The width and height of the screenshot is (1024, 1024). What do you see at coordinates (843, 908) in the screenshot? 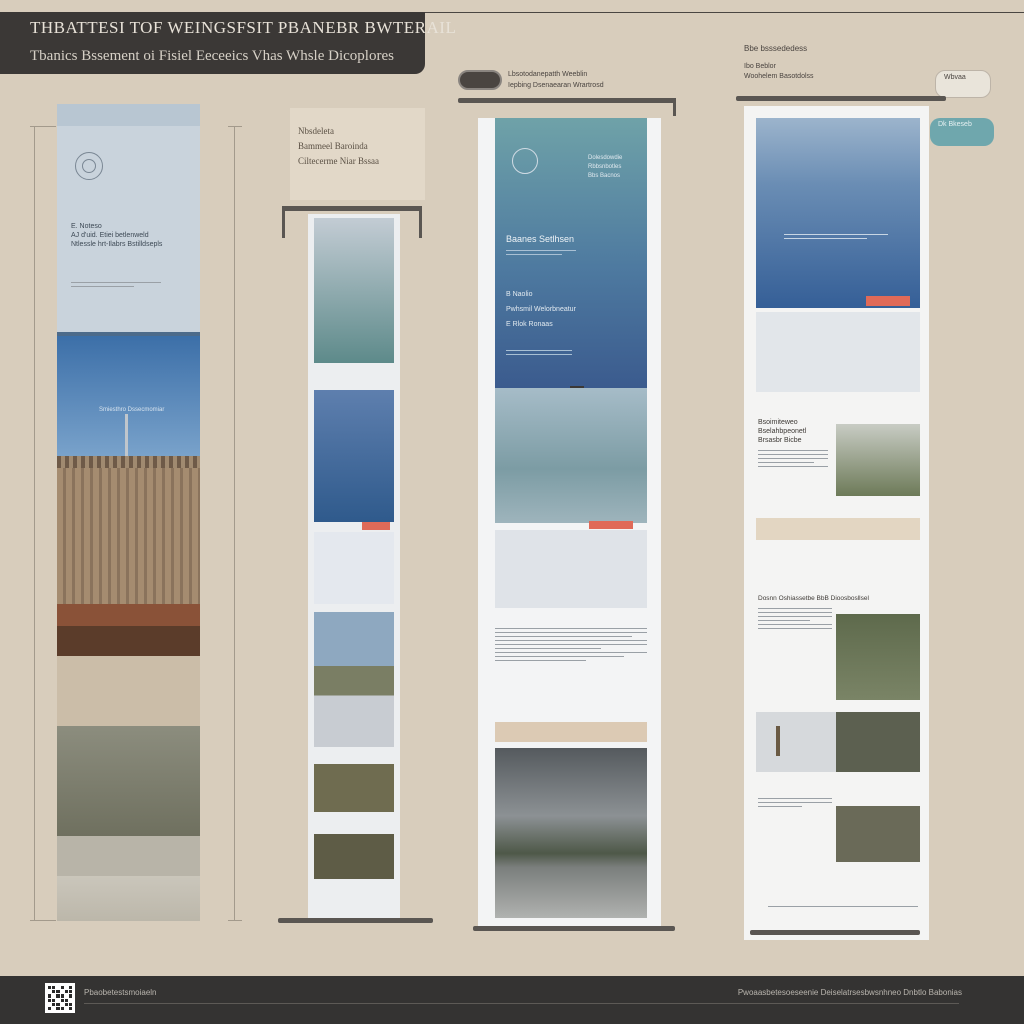
I see `footer-lines` at bounding box center [843, 908].